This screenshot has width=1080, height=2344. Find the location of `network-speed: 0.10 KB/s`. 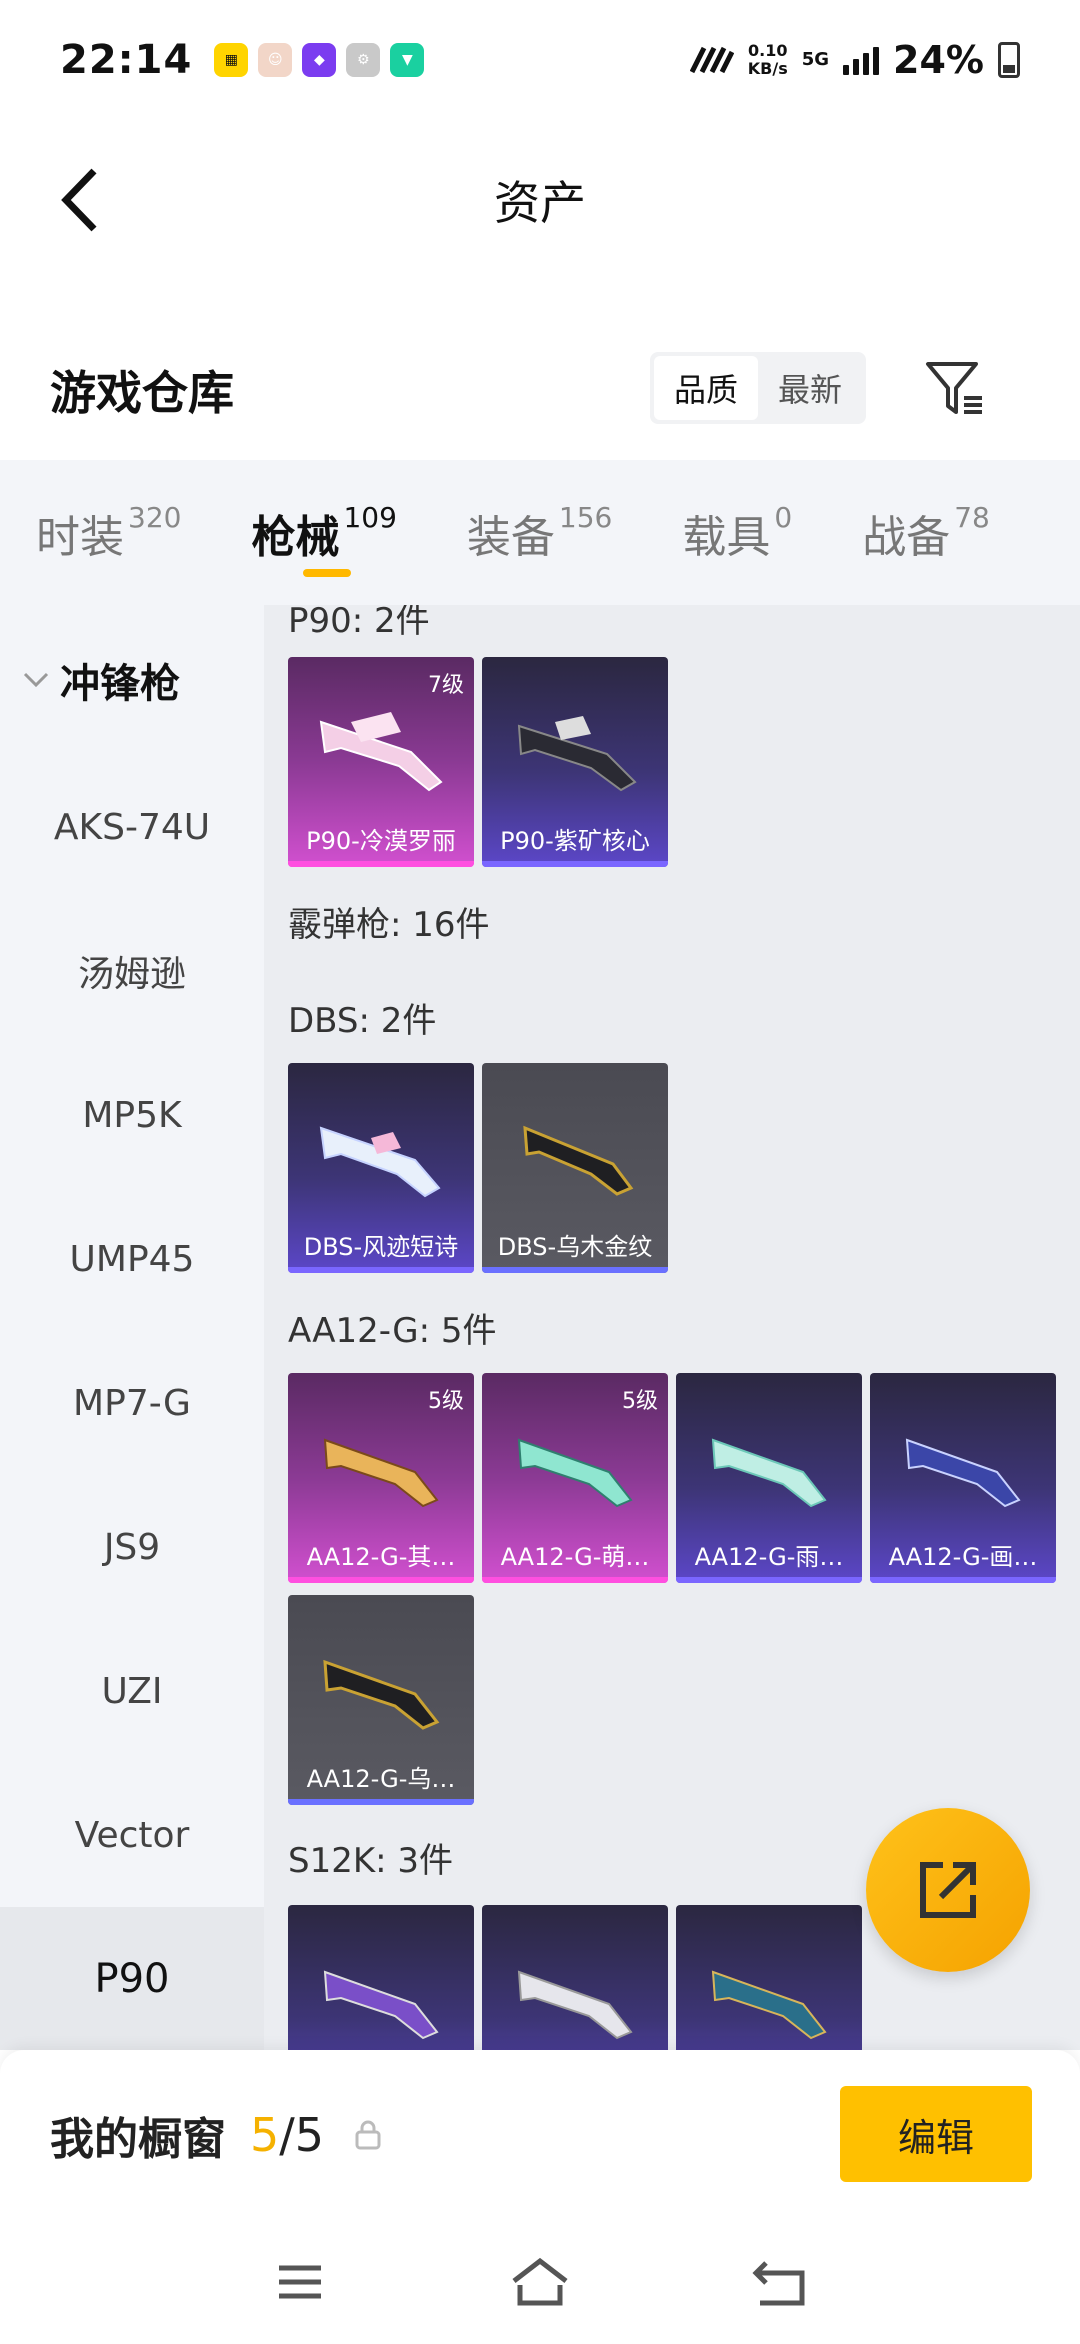

network-speed: 0.10 KB/s is located at coordinates (767, 59).